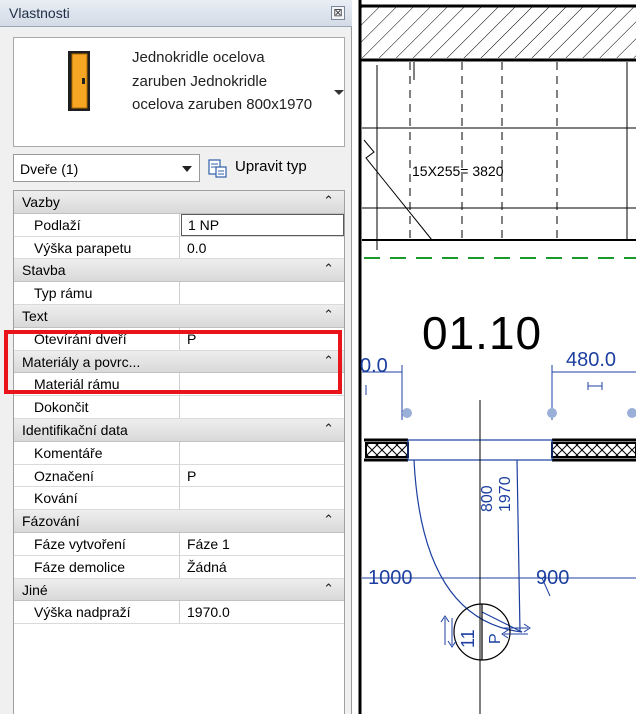 The width and height of the screenshot is (636, 714). I want to click on group-identifikacni-data: Identifikační data ⌃, so click(179, 430).